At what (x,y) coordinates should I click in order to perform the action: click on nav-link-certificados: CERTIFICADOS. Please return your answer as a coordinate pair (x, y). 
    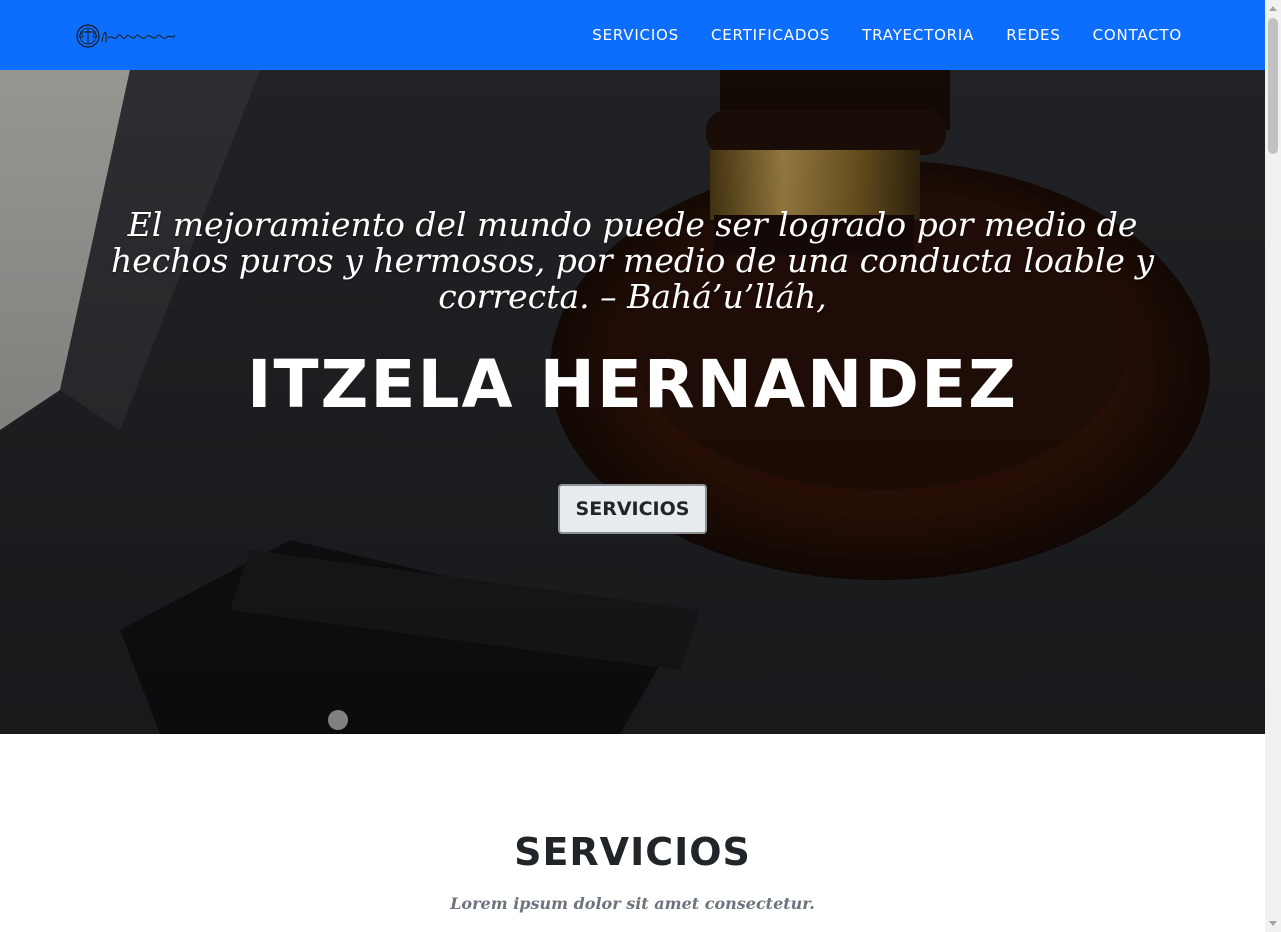
    Looking at the image, I should click on (770, 35).